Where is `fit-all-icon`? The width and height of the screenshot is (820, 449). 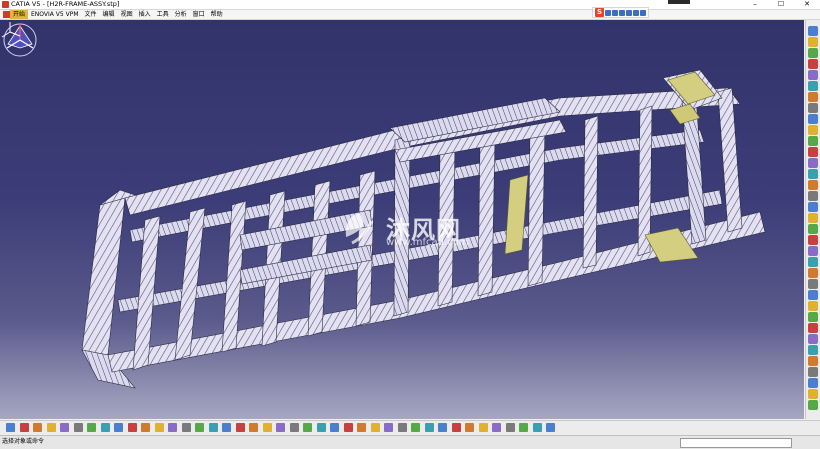
fit-all-icon is located at coordinates (240, 427).